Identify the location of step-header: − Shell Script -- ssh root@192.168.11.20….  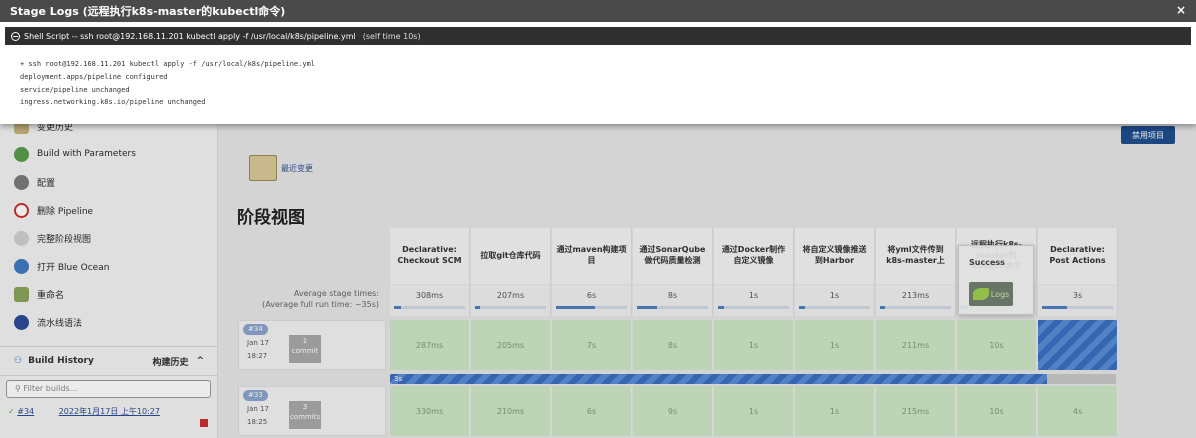
(598, 36).